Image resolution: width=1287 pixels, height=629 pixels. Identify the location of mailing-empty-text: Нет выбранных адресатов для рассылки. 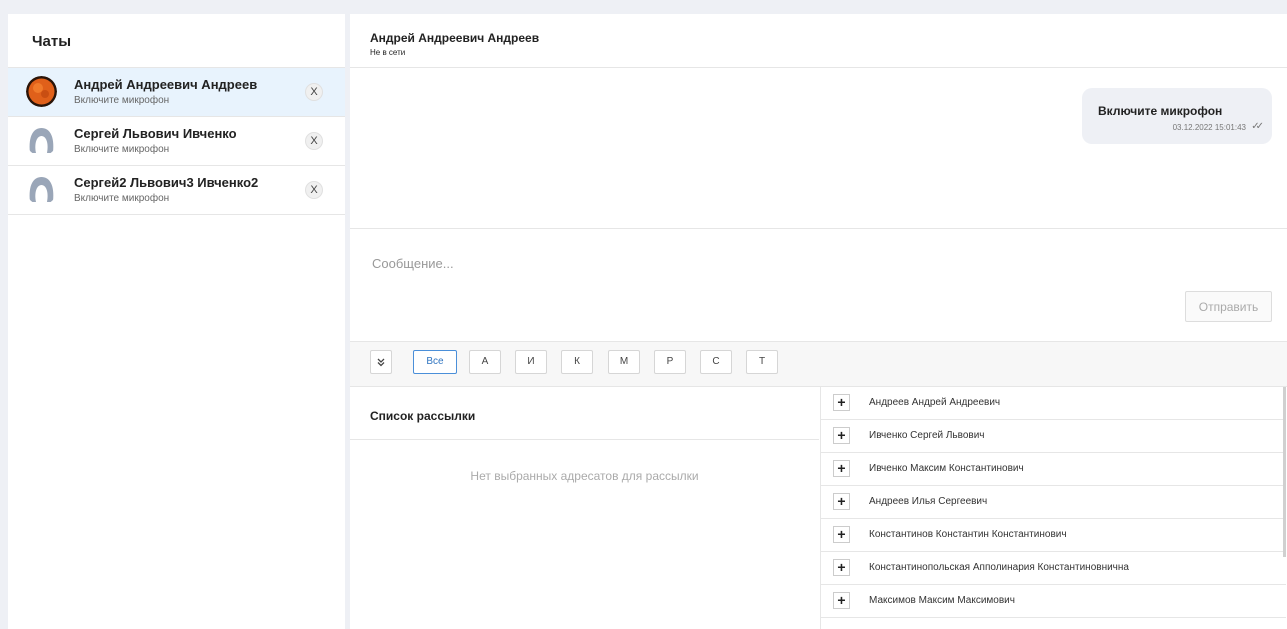
(584, 476).